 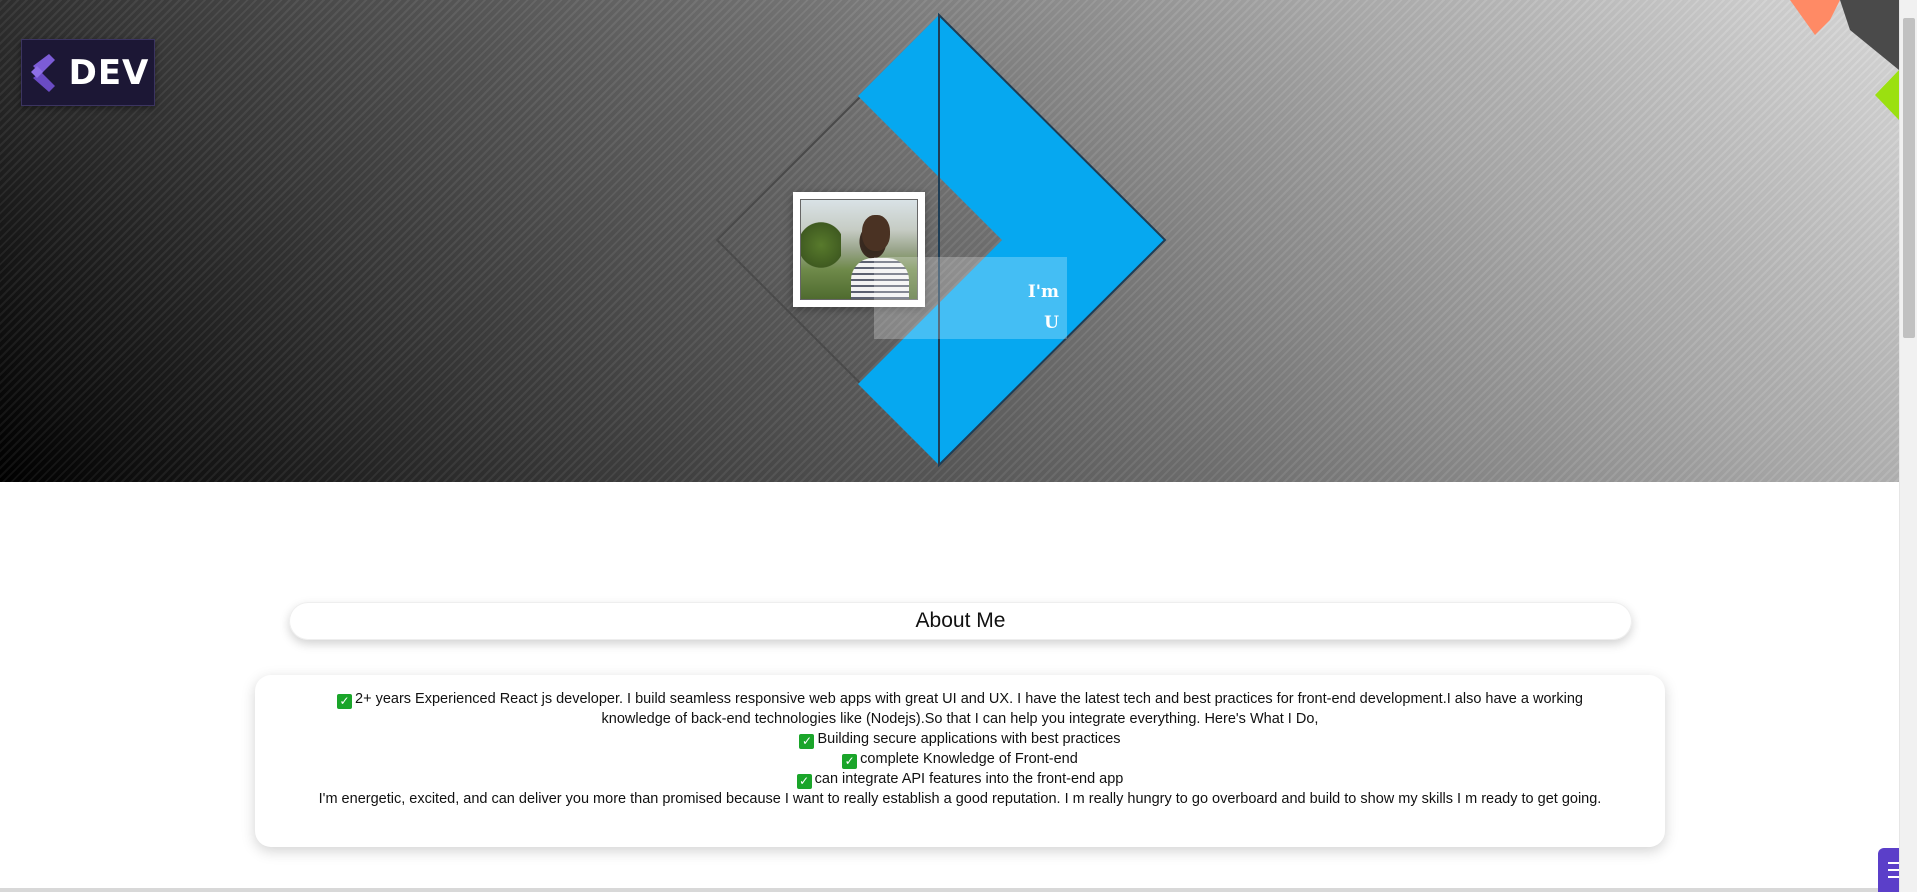 What do you see at coordinates (1043, 292) in the screenshot?
I see `intro-line-1: I'm` at bounding box center [1043, 292].